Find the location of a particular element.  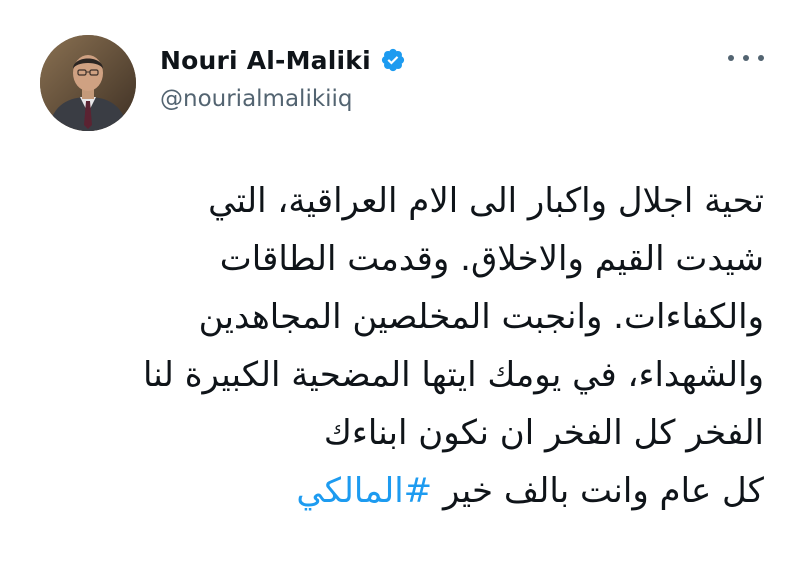

verified-badge-icon is located at coordinates (393, 60).